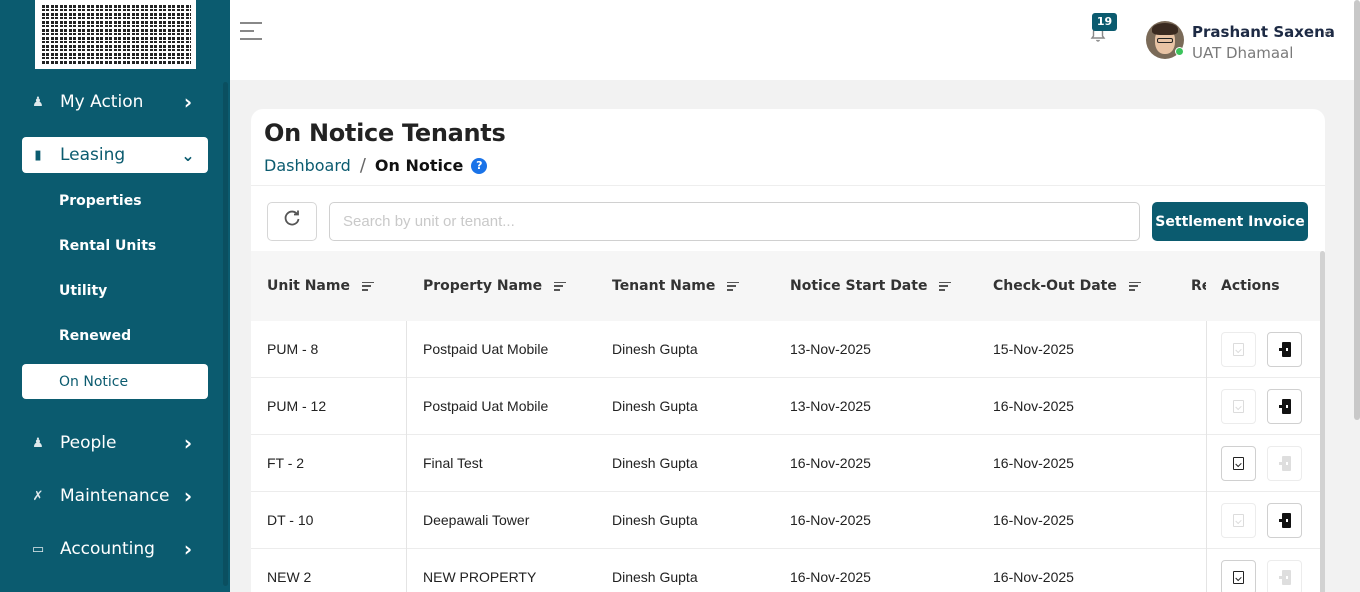  Describe the element at coordinates (1357, 210) in the screenshot. I see `page-scrollbar` at that location.